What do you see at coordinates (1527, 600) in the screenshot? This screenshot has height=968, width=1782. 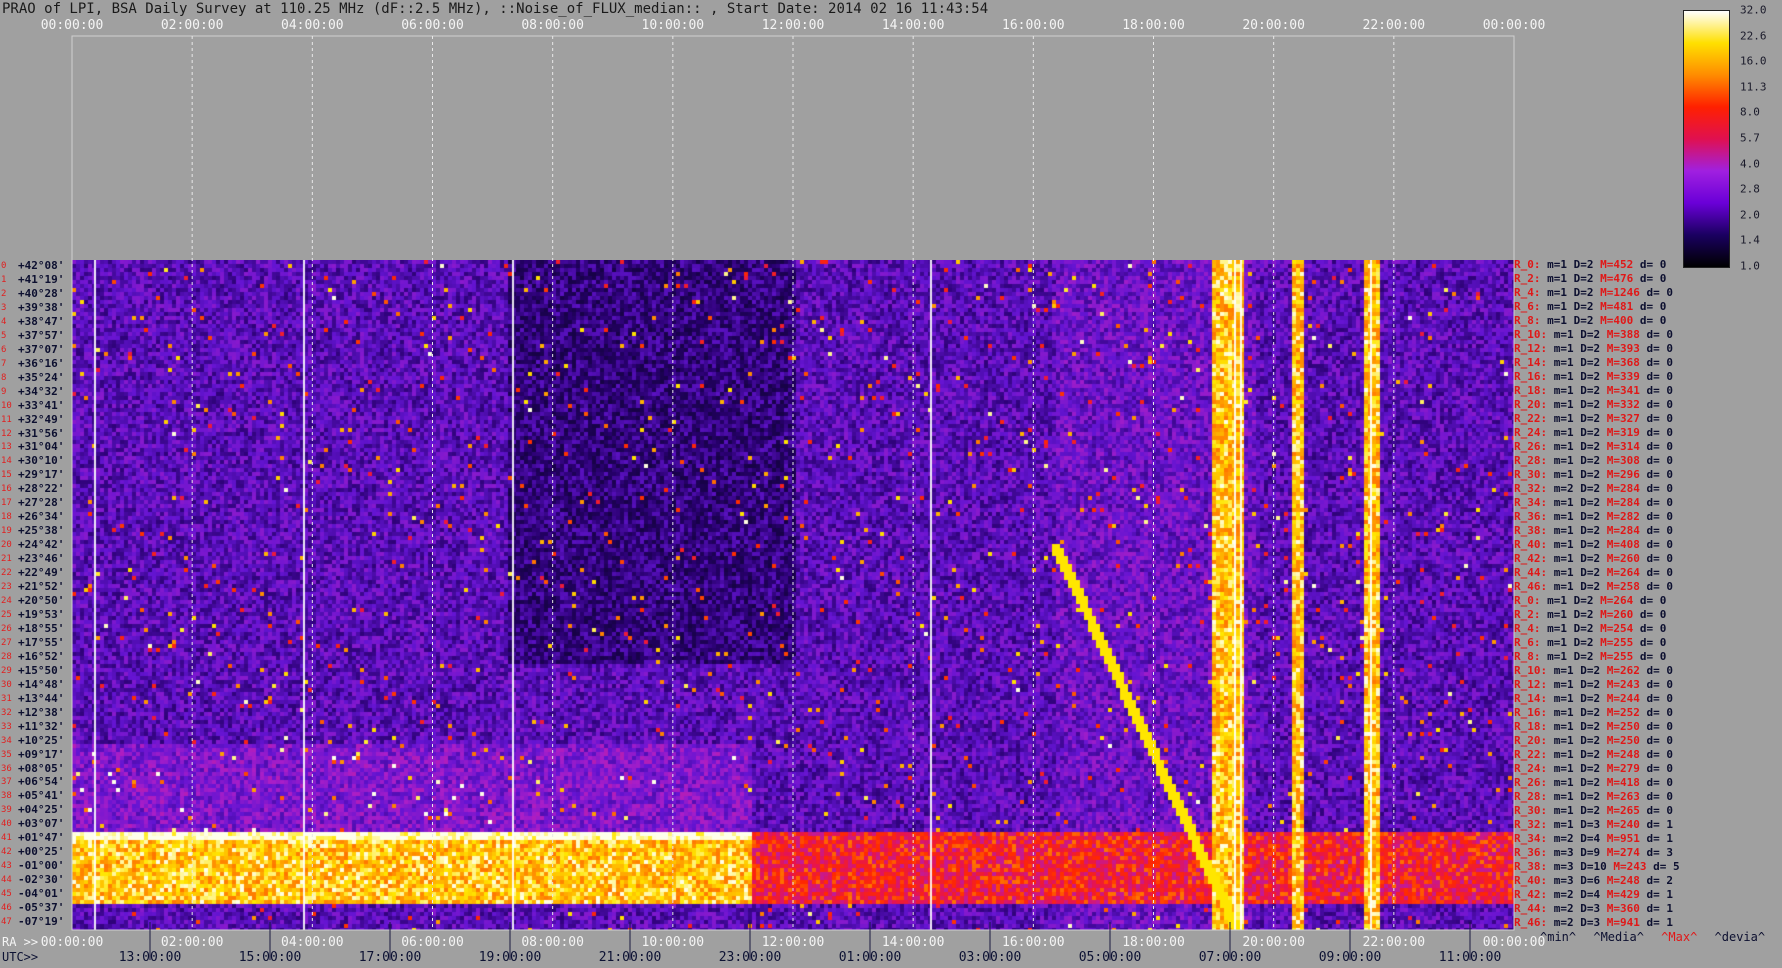 I see `stat-r: R_0:` at bounding box center [1527, 600].